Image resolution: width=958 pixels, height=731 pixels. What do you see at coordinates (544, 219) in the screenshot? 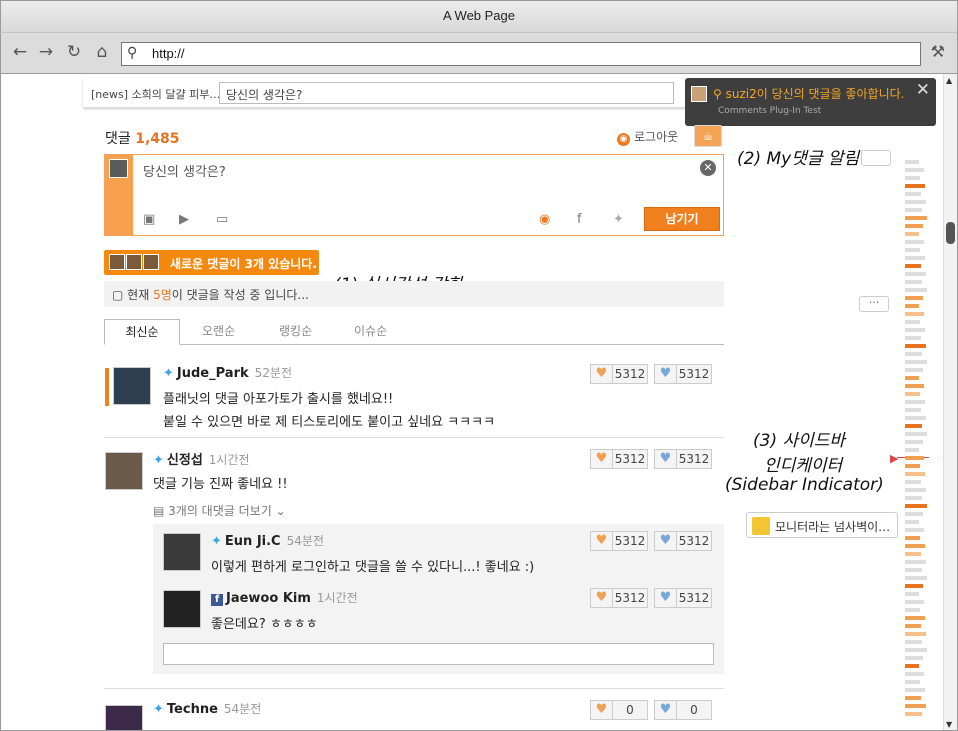
I see `profile-share-icon: ◉` at bounding box center [544, 219].